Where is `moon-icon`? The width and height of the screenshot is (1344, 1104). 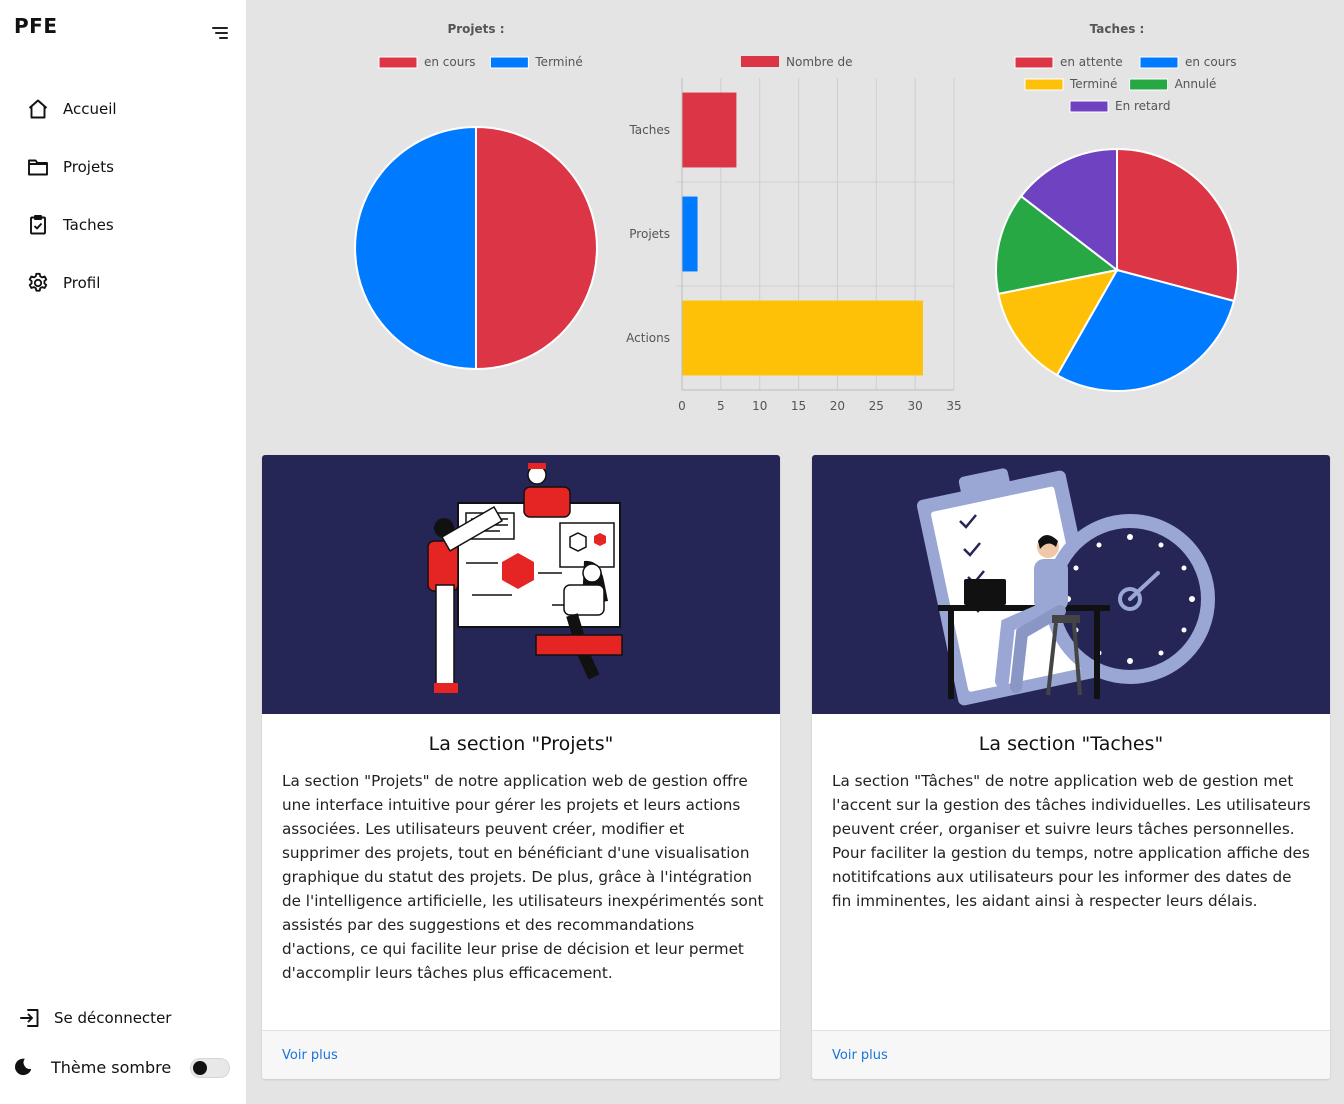
moon-icon is located at coordinates (23, 1067).